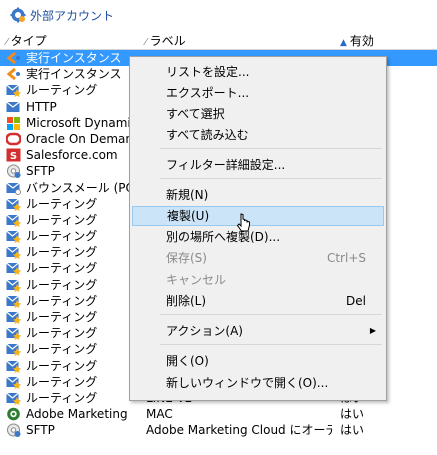 The width and height of the screenshot is (437, 455). I want to click on column-grip-icon: ⁄, so click(7, 42).